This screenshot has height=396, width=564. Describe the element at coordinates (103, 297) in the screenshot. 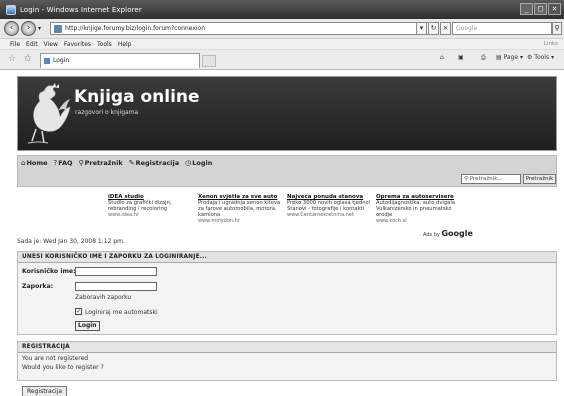

I see `forgot-password-link: Zaboravih zaporku` at that location.